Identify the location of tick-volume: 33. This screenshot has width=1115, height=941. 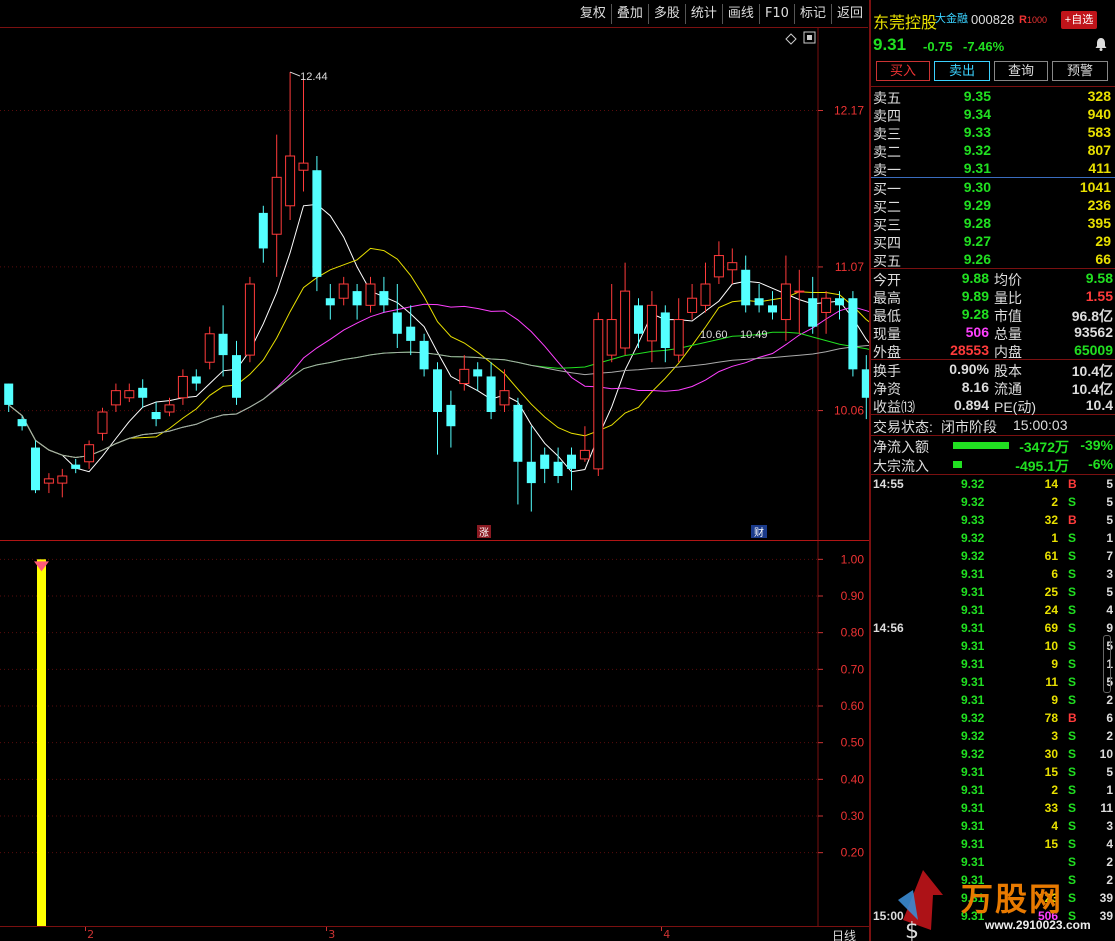
(1051, 808).